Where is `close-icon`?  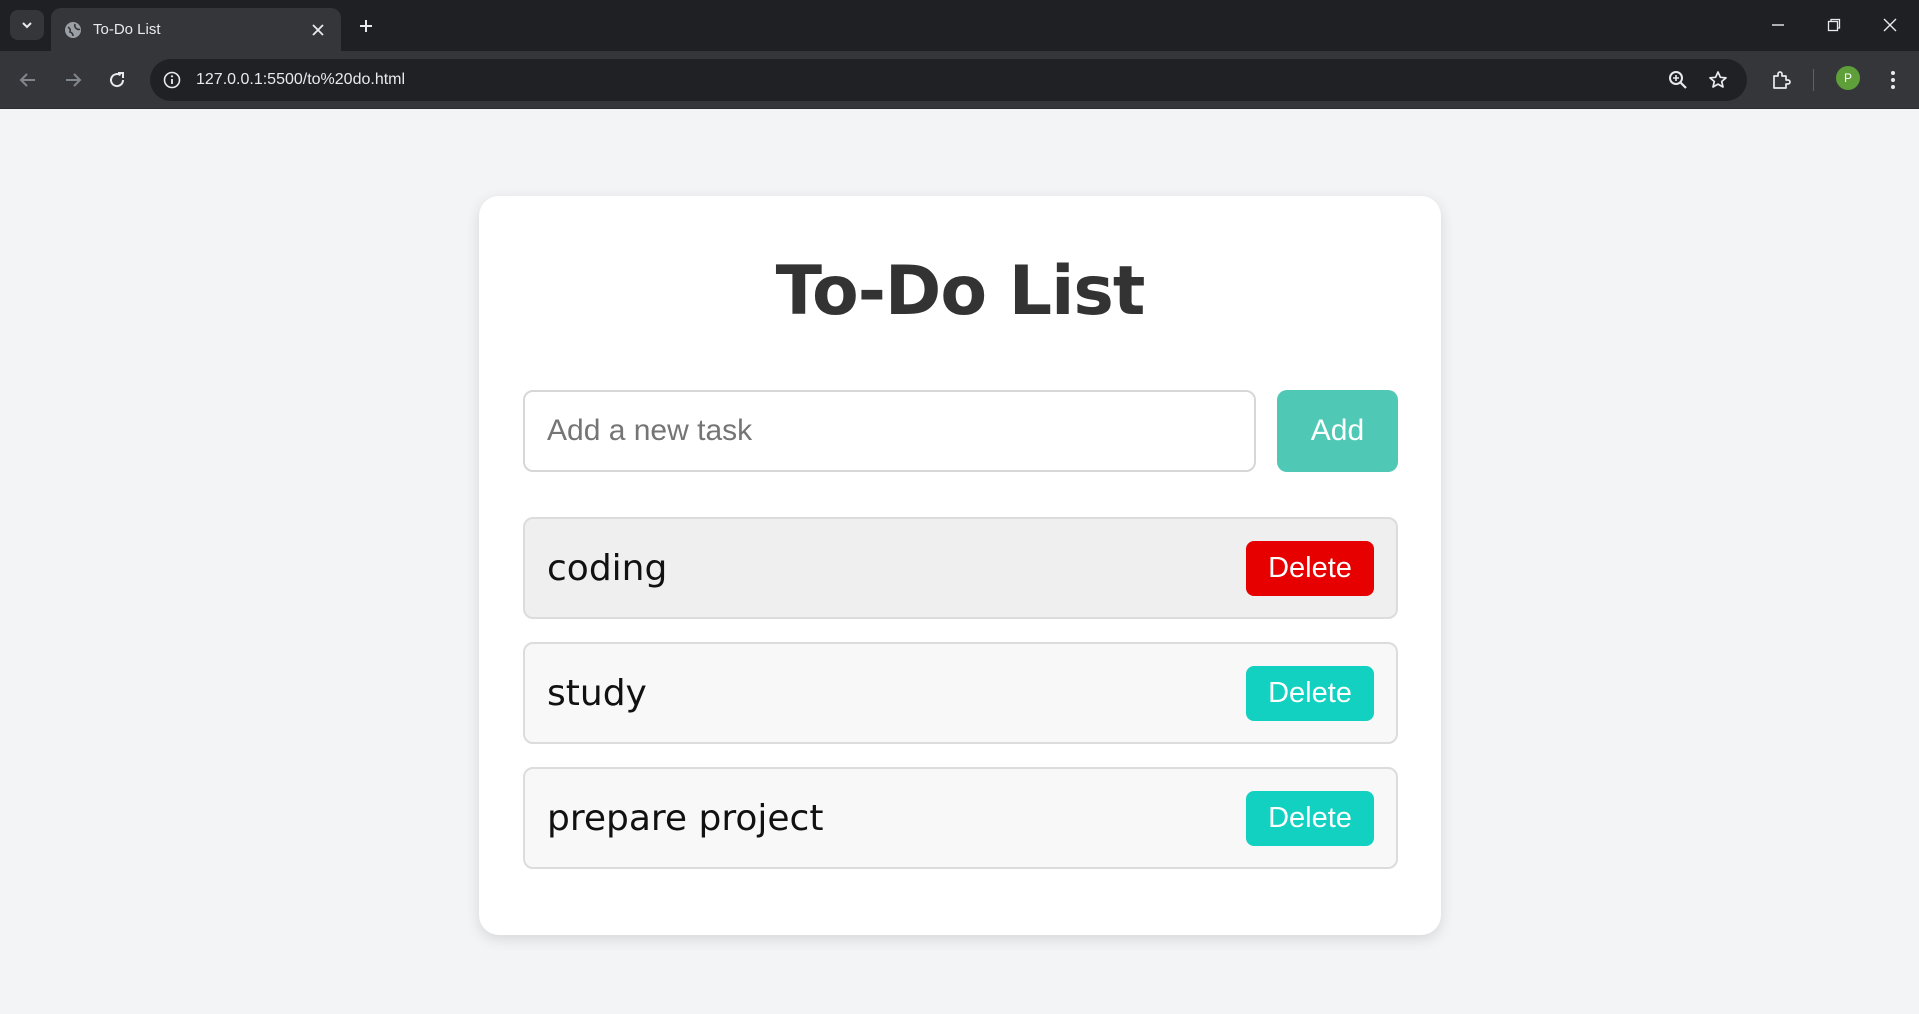 close-icon is located at coordinates (1890, 25).